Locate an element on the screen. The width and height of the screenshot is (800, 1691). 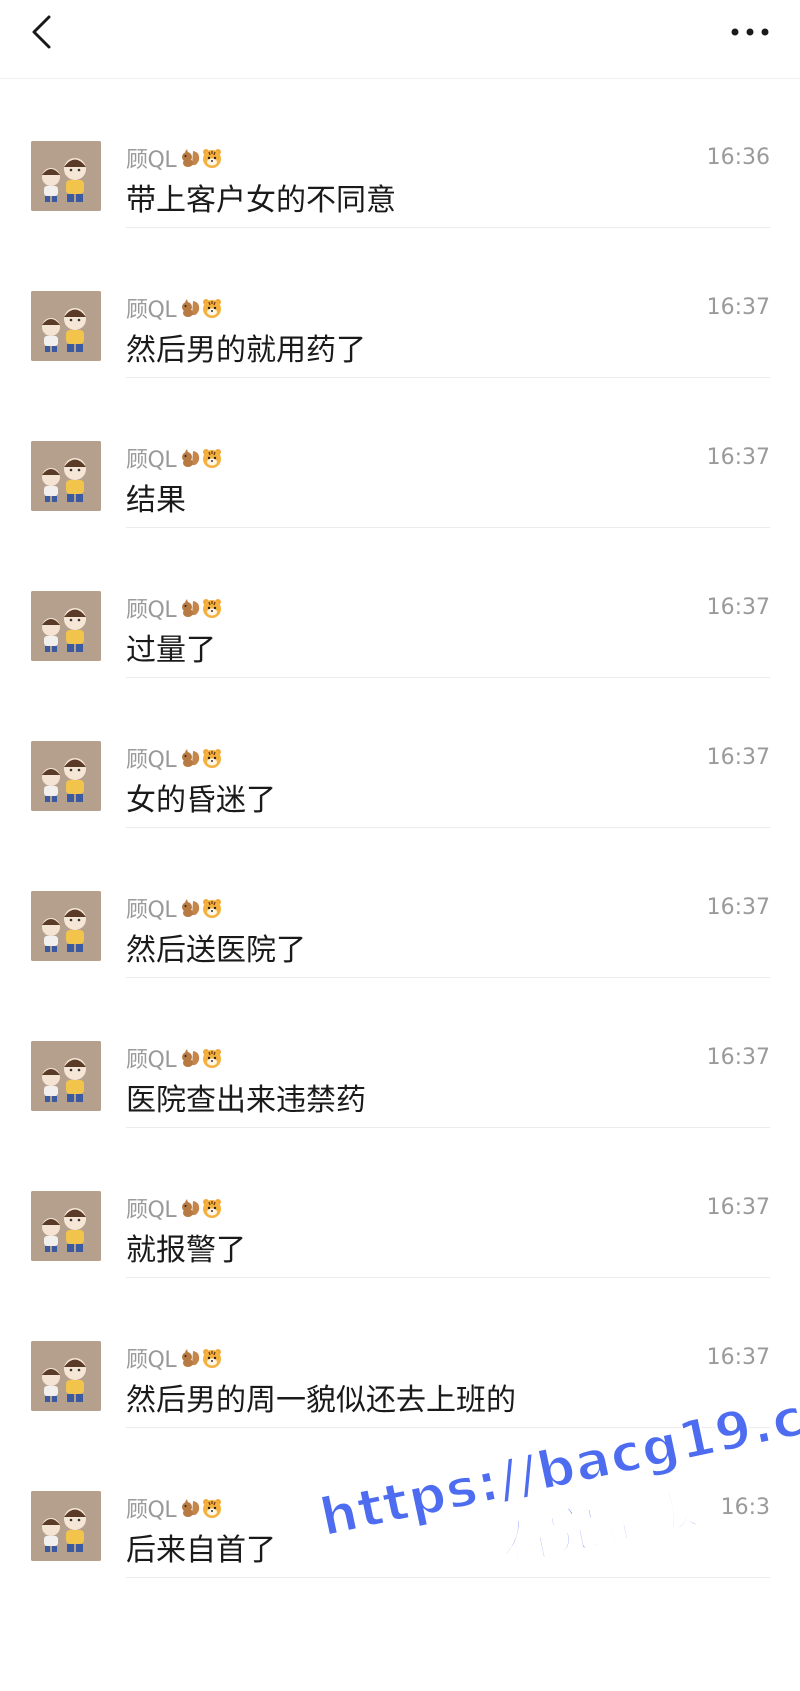
message-text: 女的昏迷了 is located at coordinates (201, 800).